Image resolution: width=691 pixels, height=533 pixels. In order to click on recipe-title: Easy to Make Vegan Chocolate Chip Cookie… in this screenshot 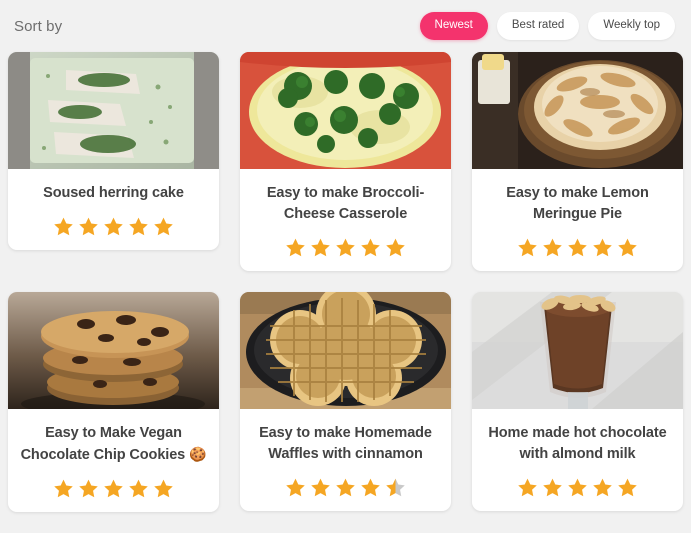, I will do `click(113, 444)`.